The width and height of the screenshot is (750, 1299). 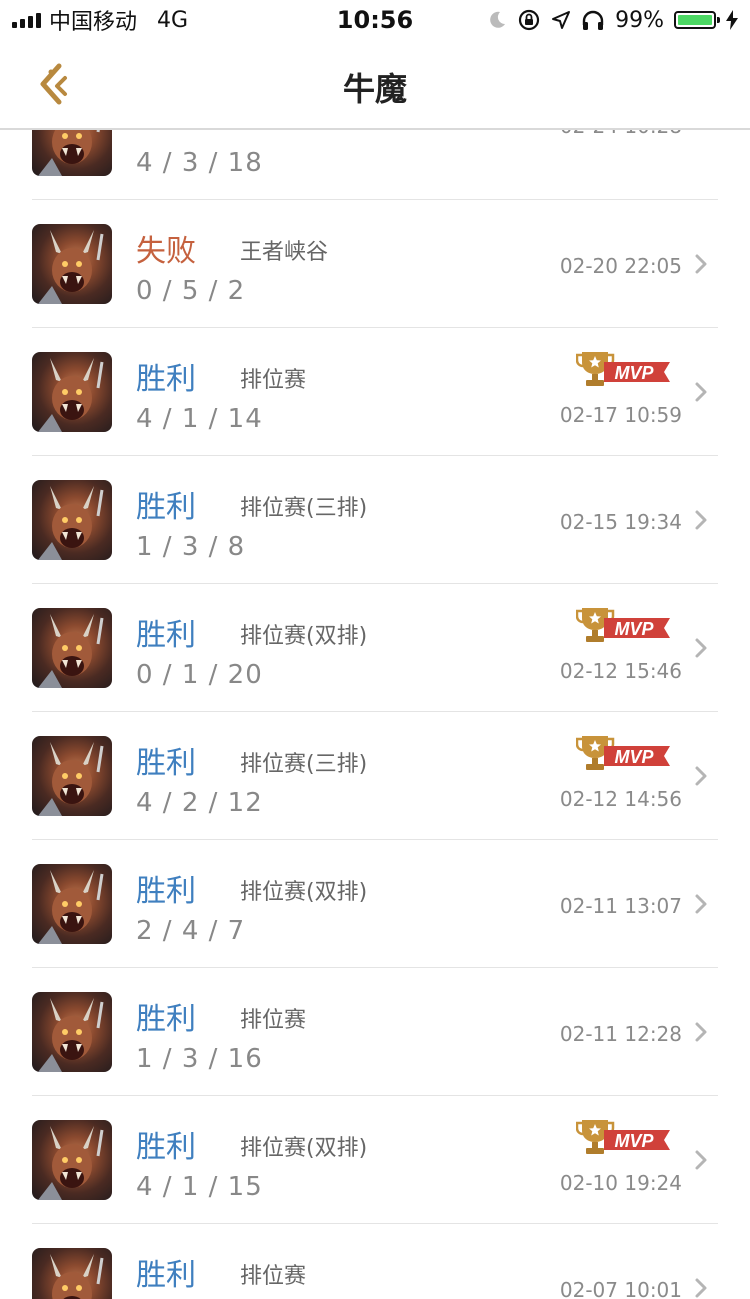 What do you see at coordinates (561, 20) in the screenshot?
I see `location-arrow-icon` at bounding box center [561, 20].